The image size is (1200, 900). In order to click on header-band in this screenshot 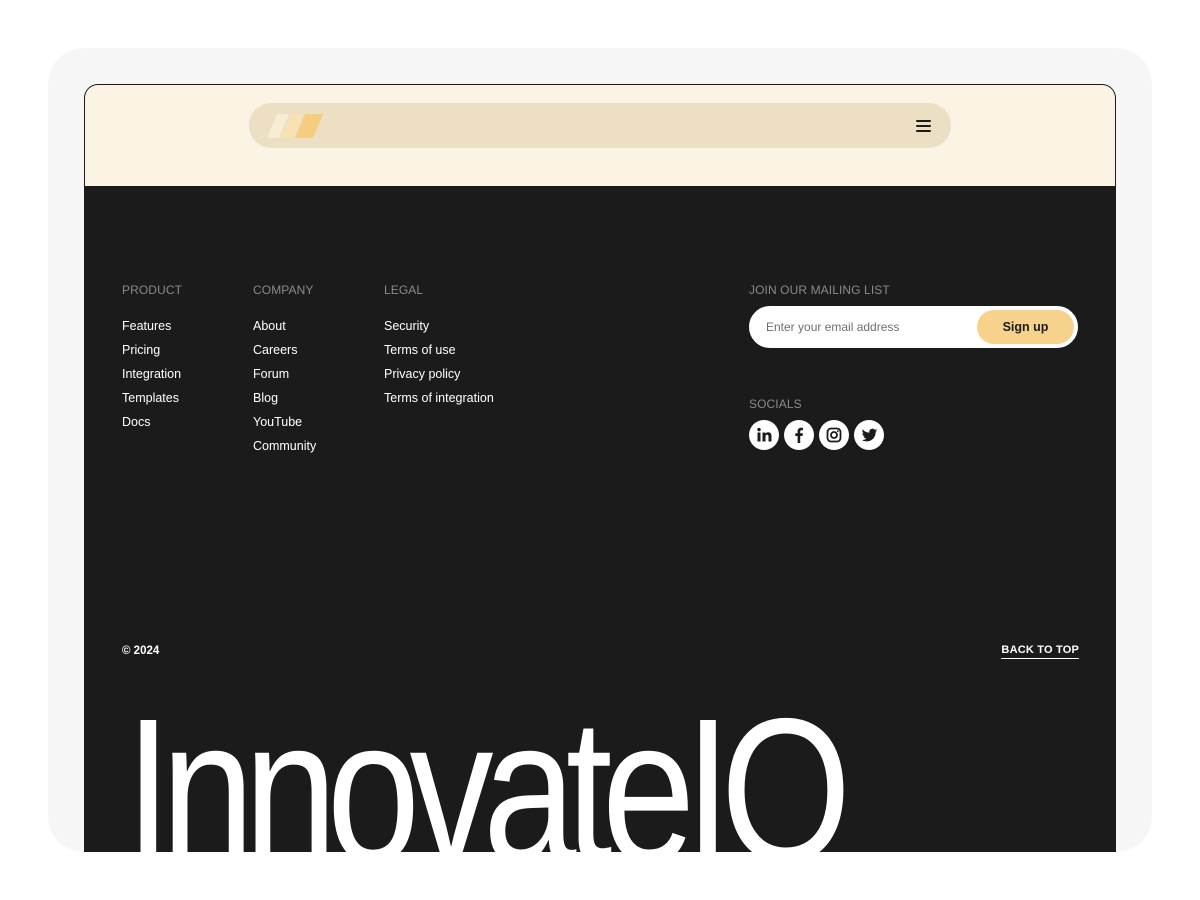, I will do `click(600, 135)`.